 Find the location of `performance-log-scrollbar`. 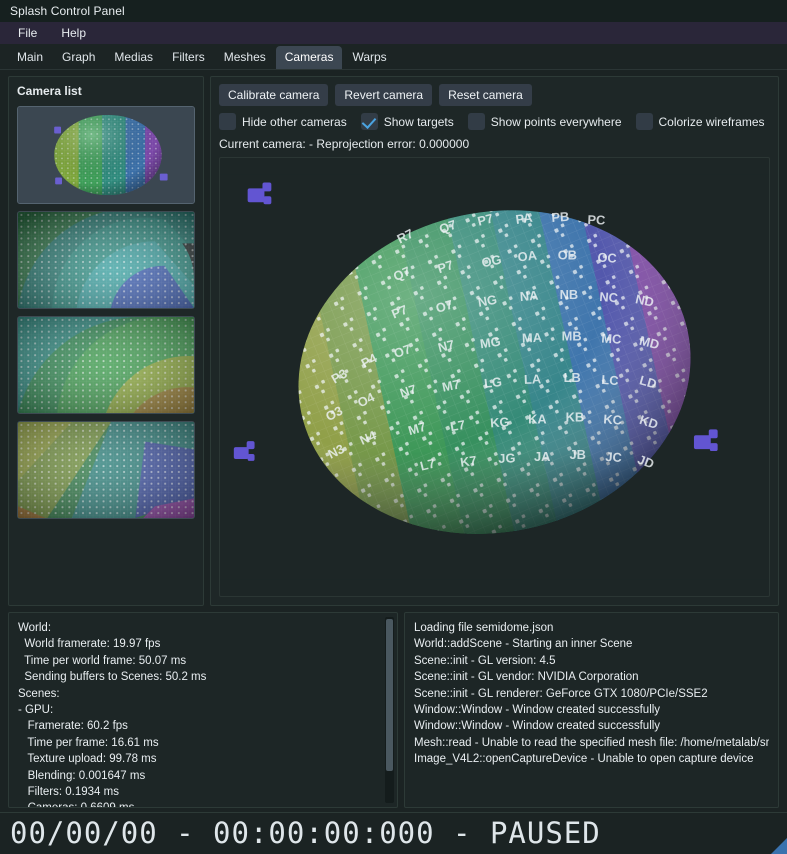

performance-log-scrollbar is located at coordinates (389, 710).